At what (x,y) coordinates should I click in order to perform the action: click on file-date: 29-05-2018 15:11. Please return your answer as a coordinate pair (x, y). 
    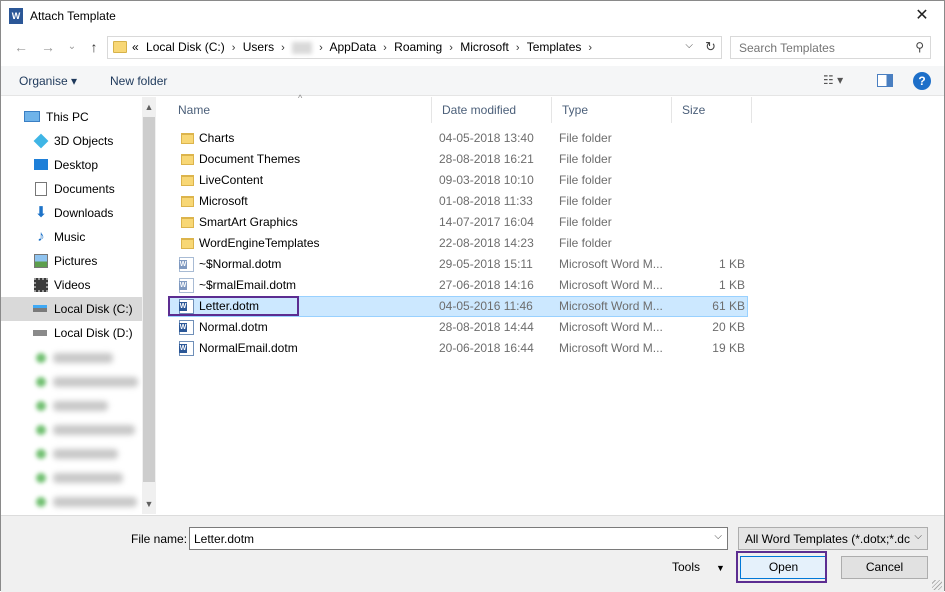
    Looking at the image, I should click on (486, 264).